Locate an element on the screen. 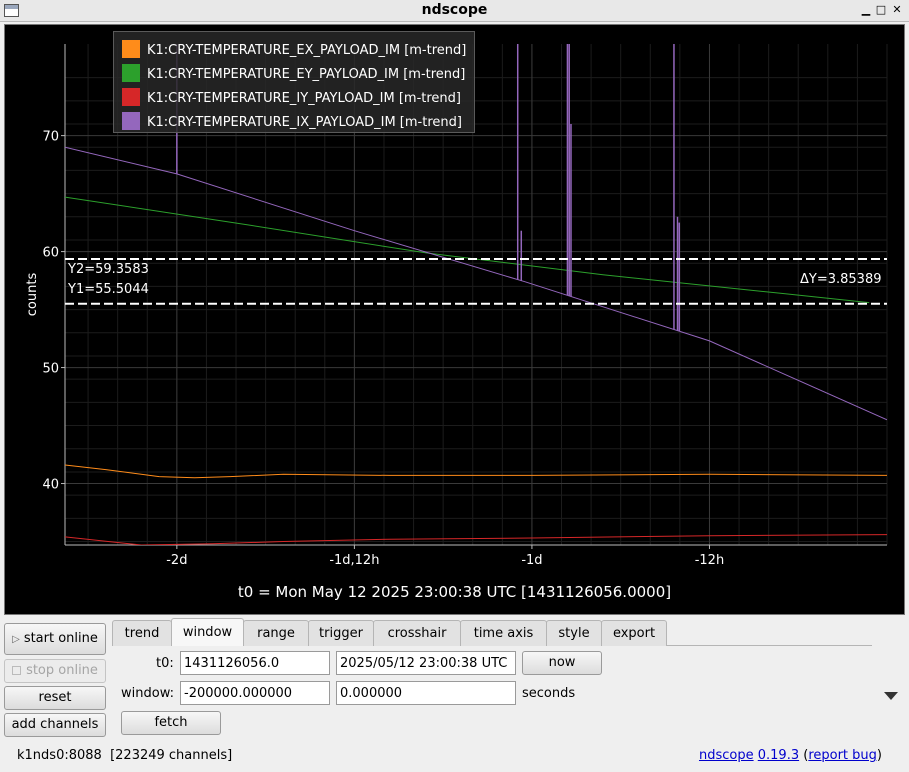 This screenshot has height=772, width=909. cursor-y1-label: Y1=55.5044 is located at coordinates (108, 289).